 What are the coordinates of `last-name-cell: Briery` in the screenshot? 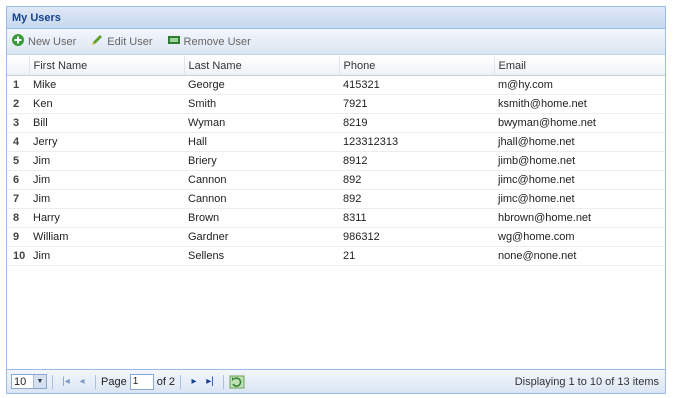 It's located at (261, 161).